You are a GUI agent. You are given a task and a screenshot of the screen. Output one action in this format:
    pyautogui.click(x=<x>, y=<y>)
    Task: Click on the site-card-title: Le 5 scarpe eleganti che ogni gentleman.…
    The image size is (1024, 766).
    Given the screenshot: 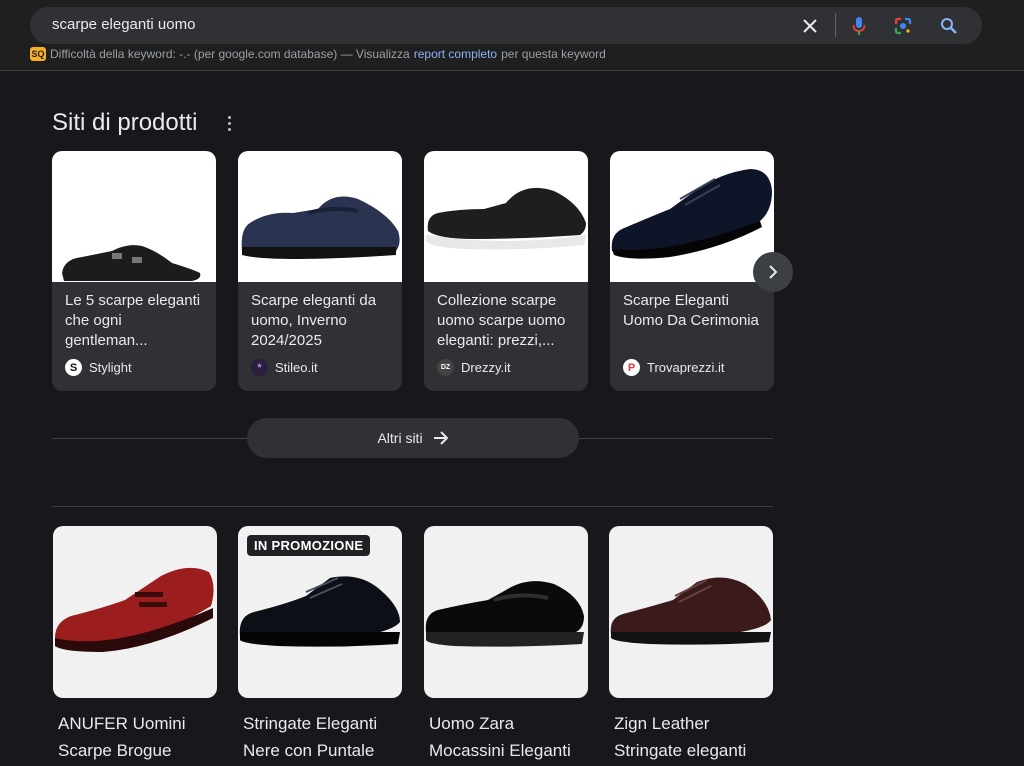 What is the action you would take?
    pyautogui.click(x=133, y=320)
    